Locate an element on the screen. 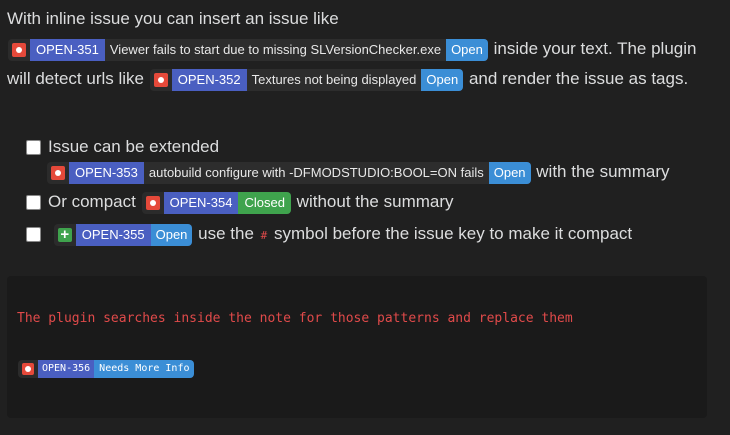  issue-status: Closed is located at coordinates (264, 202).